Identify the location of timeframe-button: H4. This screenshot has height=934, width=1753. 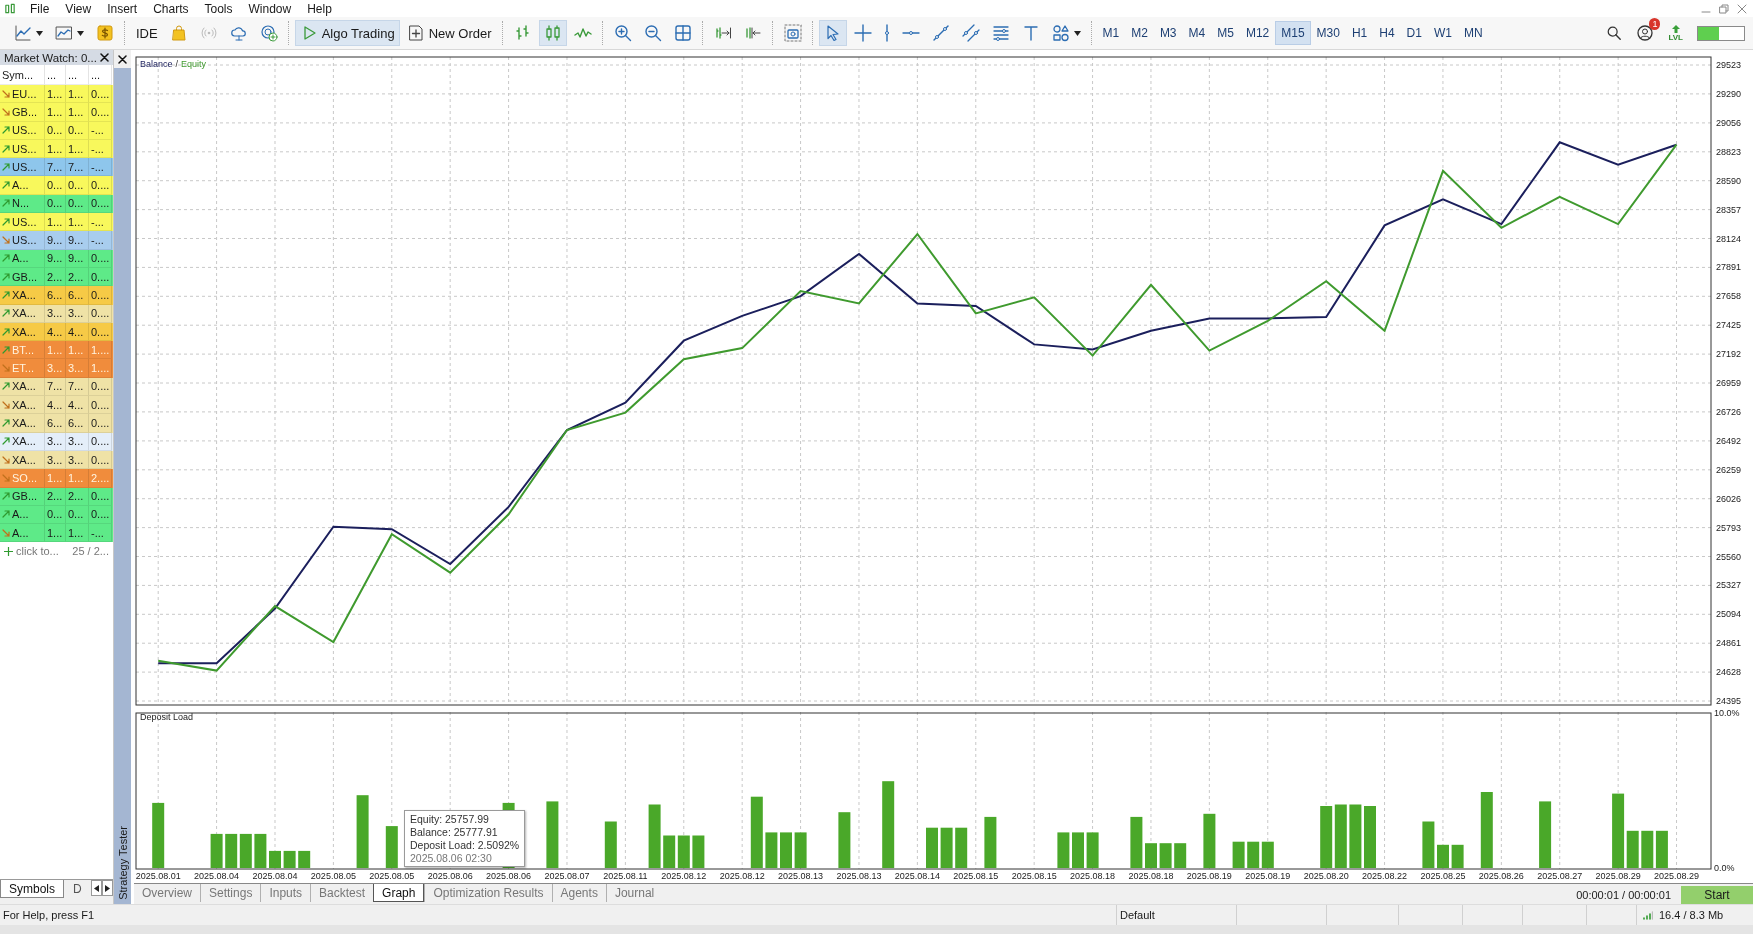
(1387, 33).